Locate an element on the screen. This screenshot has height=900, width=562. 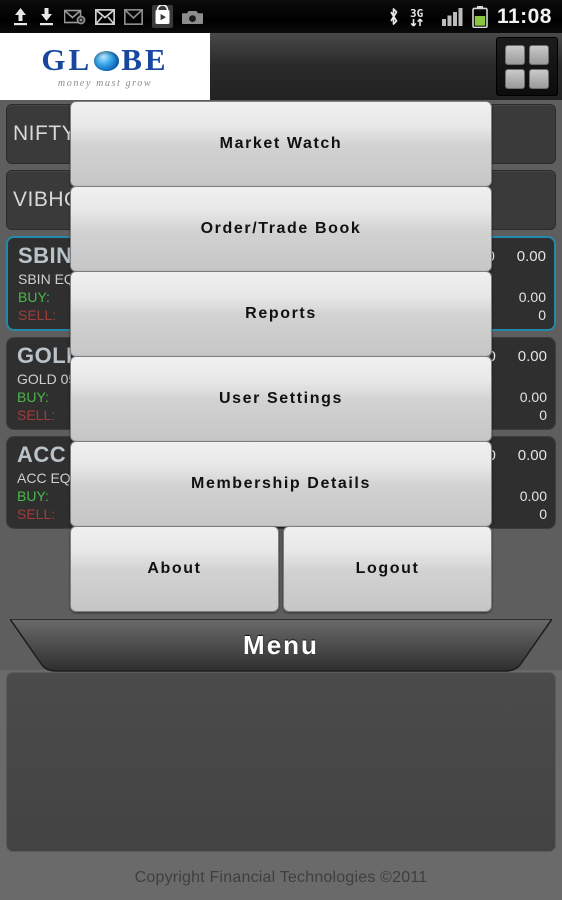
menu-item-label: Reports is located at coordinates (281, 313).